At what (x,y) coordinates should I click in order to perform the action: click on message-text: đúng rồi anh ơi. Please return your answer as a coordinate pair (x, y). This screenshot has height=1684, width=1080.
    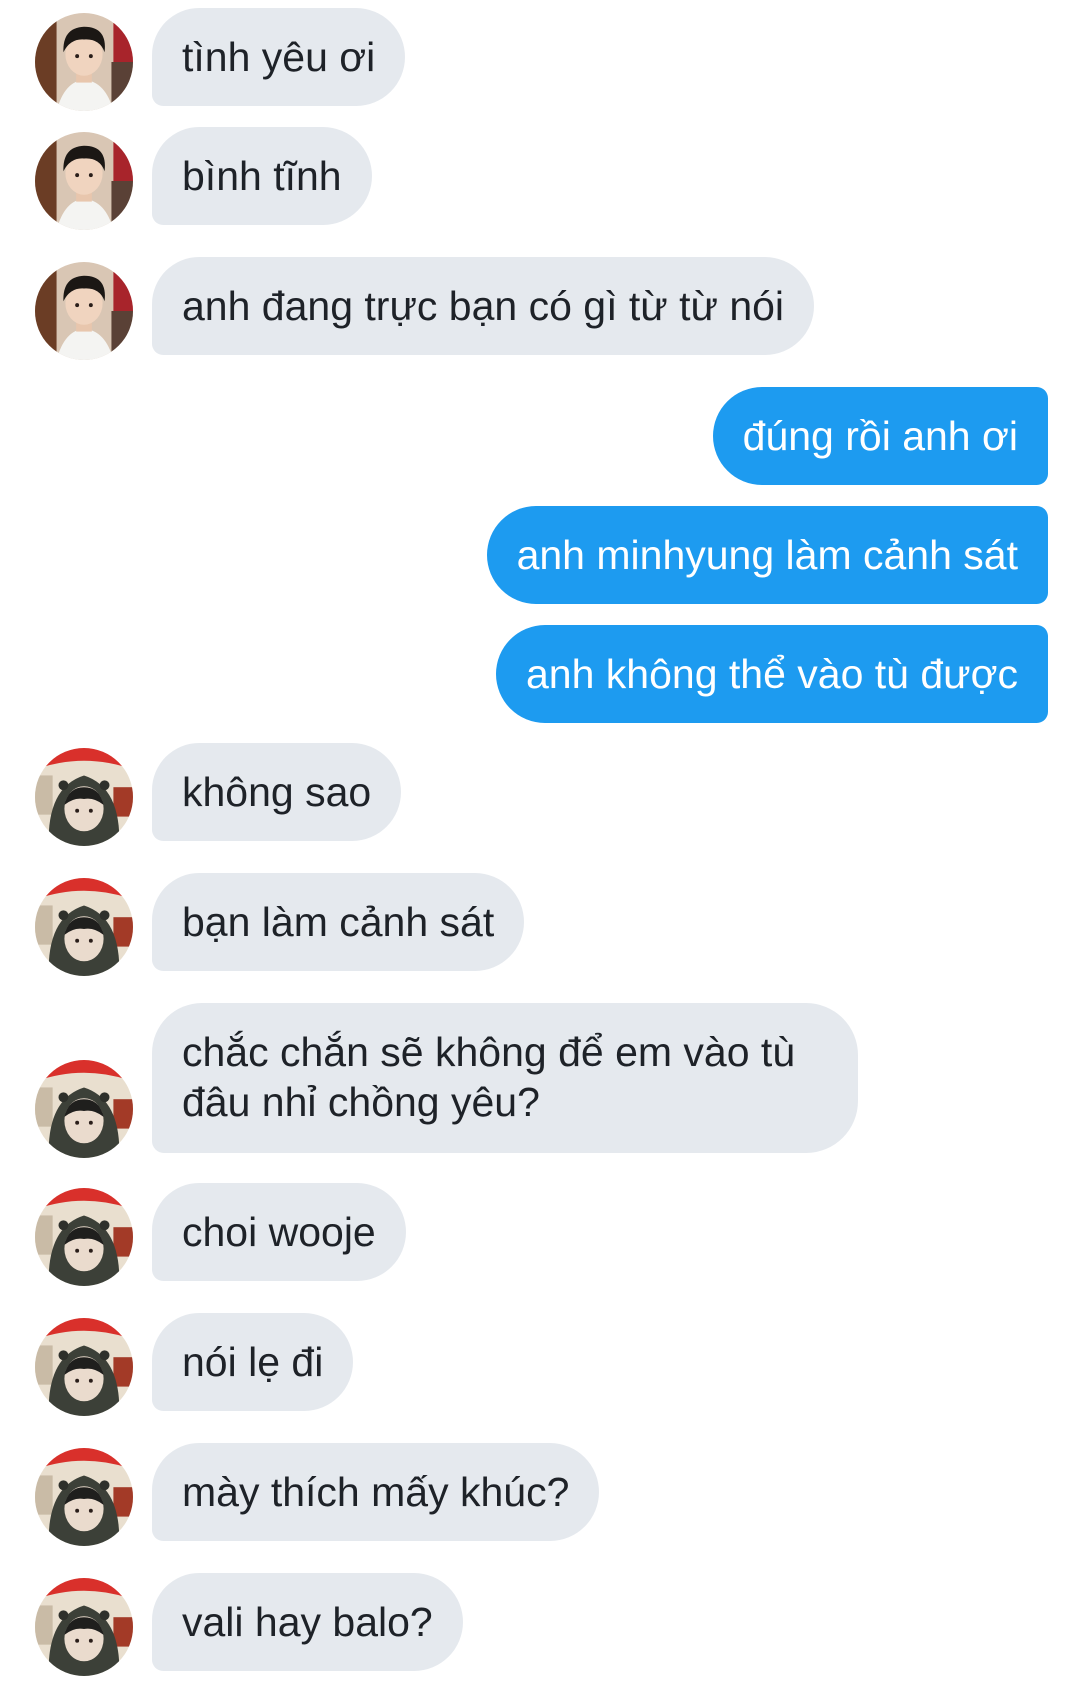
    Looking at the image, I should click on (880, 436).